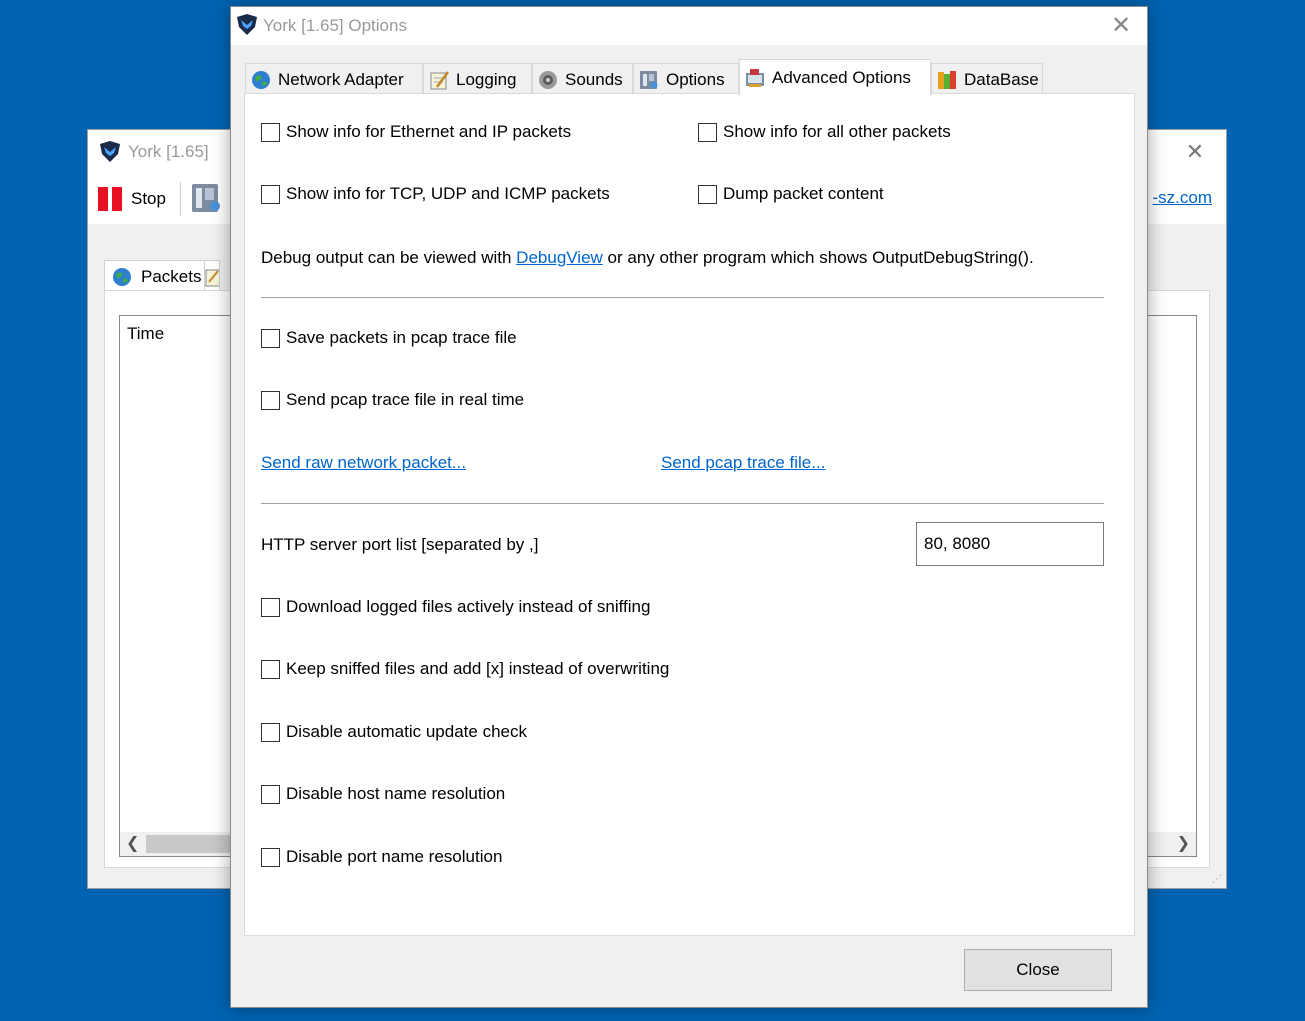 This screenshot has height=1021, width=1305. I want to click on stop-icon, so click(110, 199).